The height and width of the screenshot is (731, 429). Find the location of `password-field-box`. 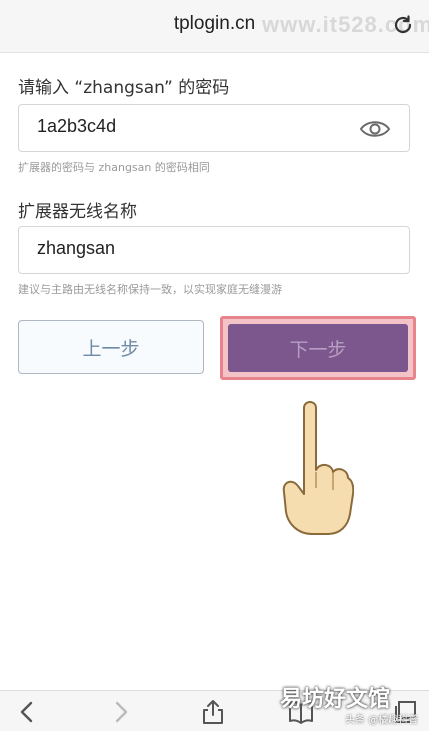

password-field-box is located at coordinates (214, 128).